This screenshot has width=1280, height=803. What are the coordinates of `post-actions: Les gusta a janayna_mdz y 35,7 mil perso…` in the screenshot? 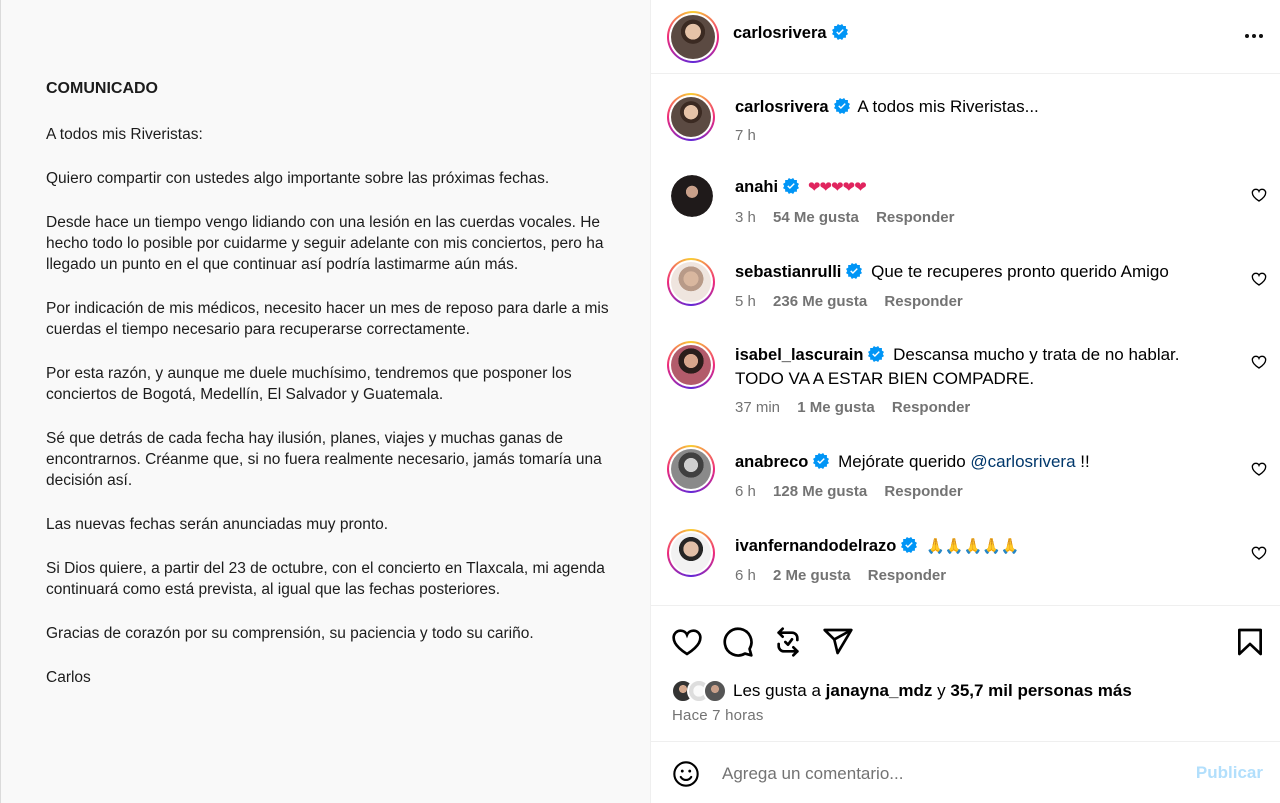 It's located at (965, 673).